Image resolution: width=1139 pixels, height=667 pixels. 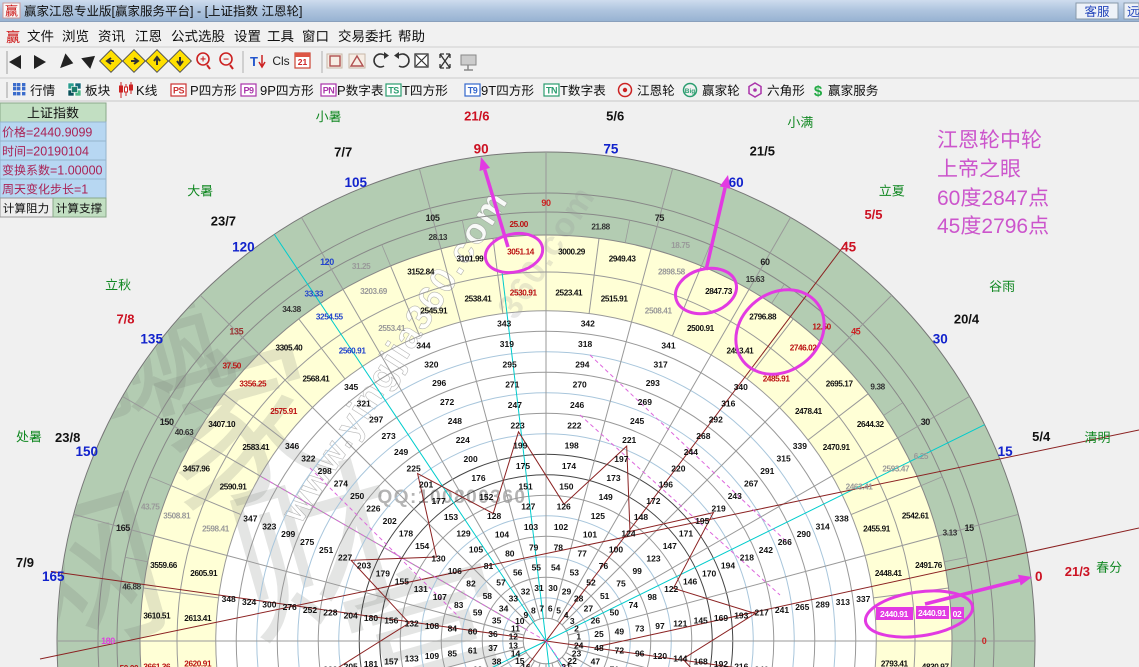 What do you see at coordinates (747, 558) in the screenshot?
I see `svg-text: 218` at bounding box center [747, 558].